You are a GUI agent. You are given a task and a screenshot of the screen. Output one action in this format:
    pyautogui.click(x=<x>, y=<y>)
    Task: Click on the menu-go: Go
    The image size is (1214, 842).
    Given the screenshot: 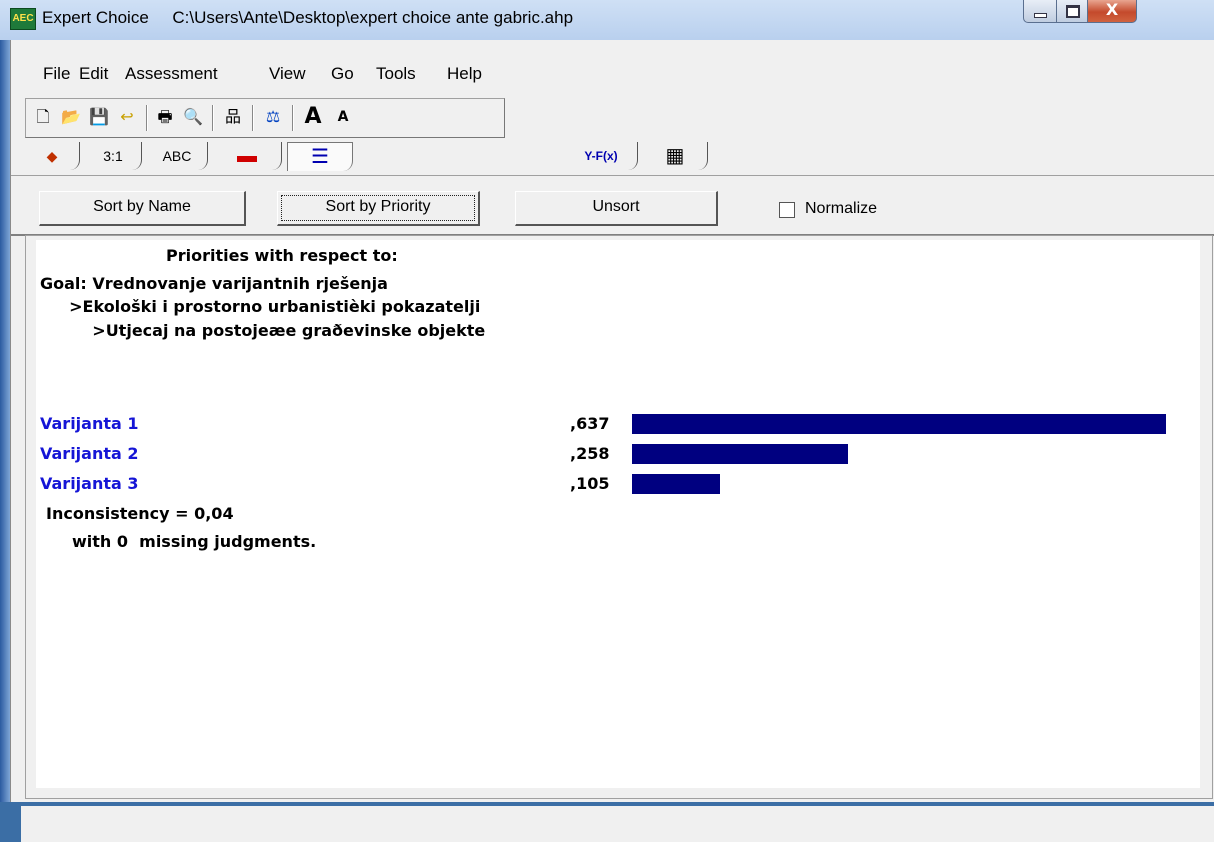 What is the action you would take?
    pyautogui.click(x=342, y=74)
    